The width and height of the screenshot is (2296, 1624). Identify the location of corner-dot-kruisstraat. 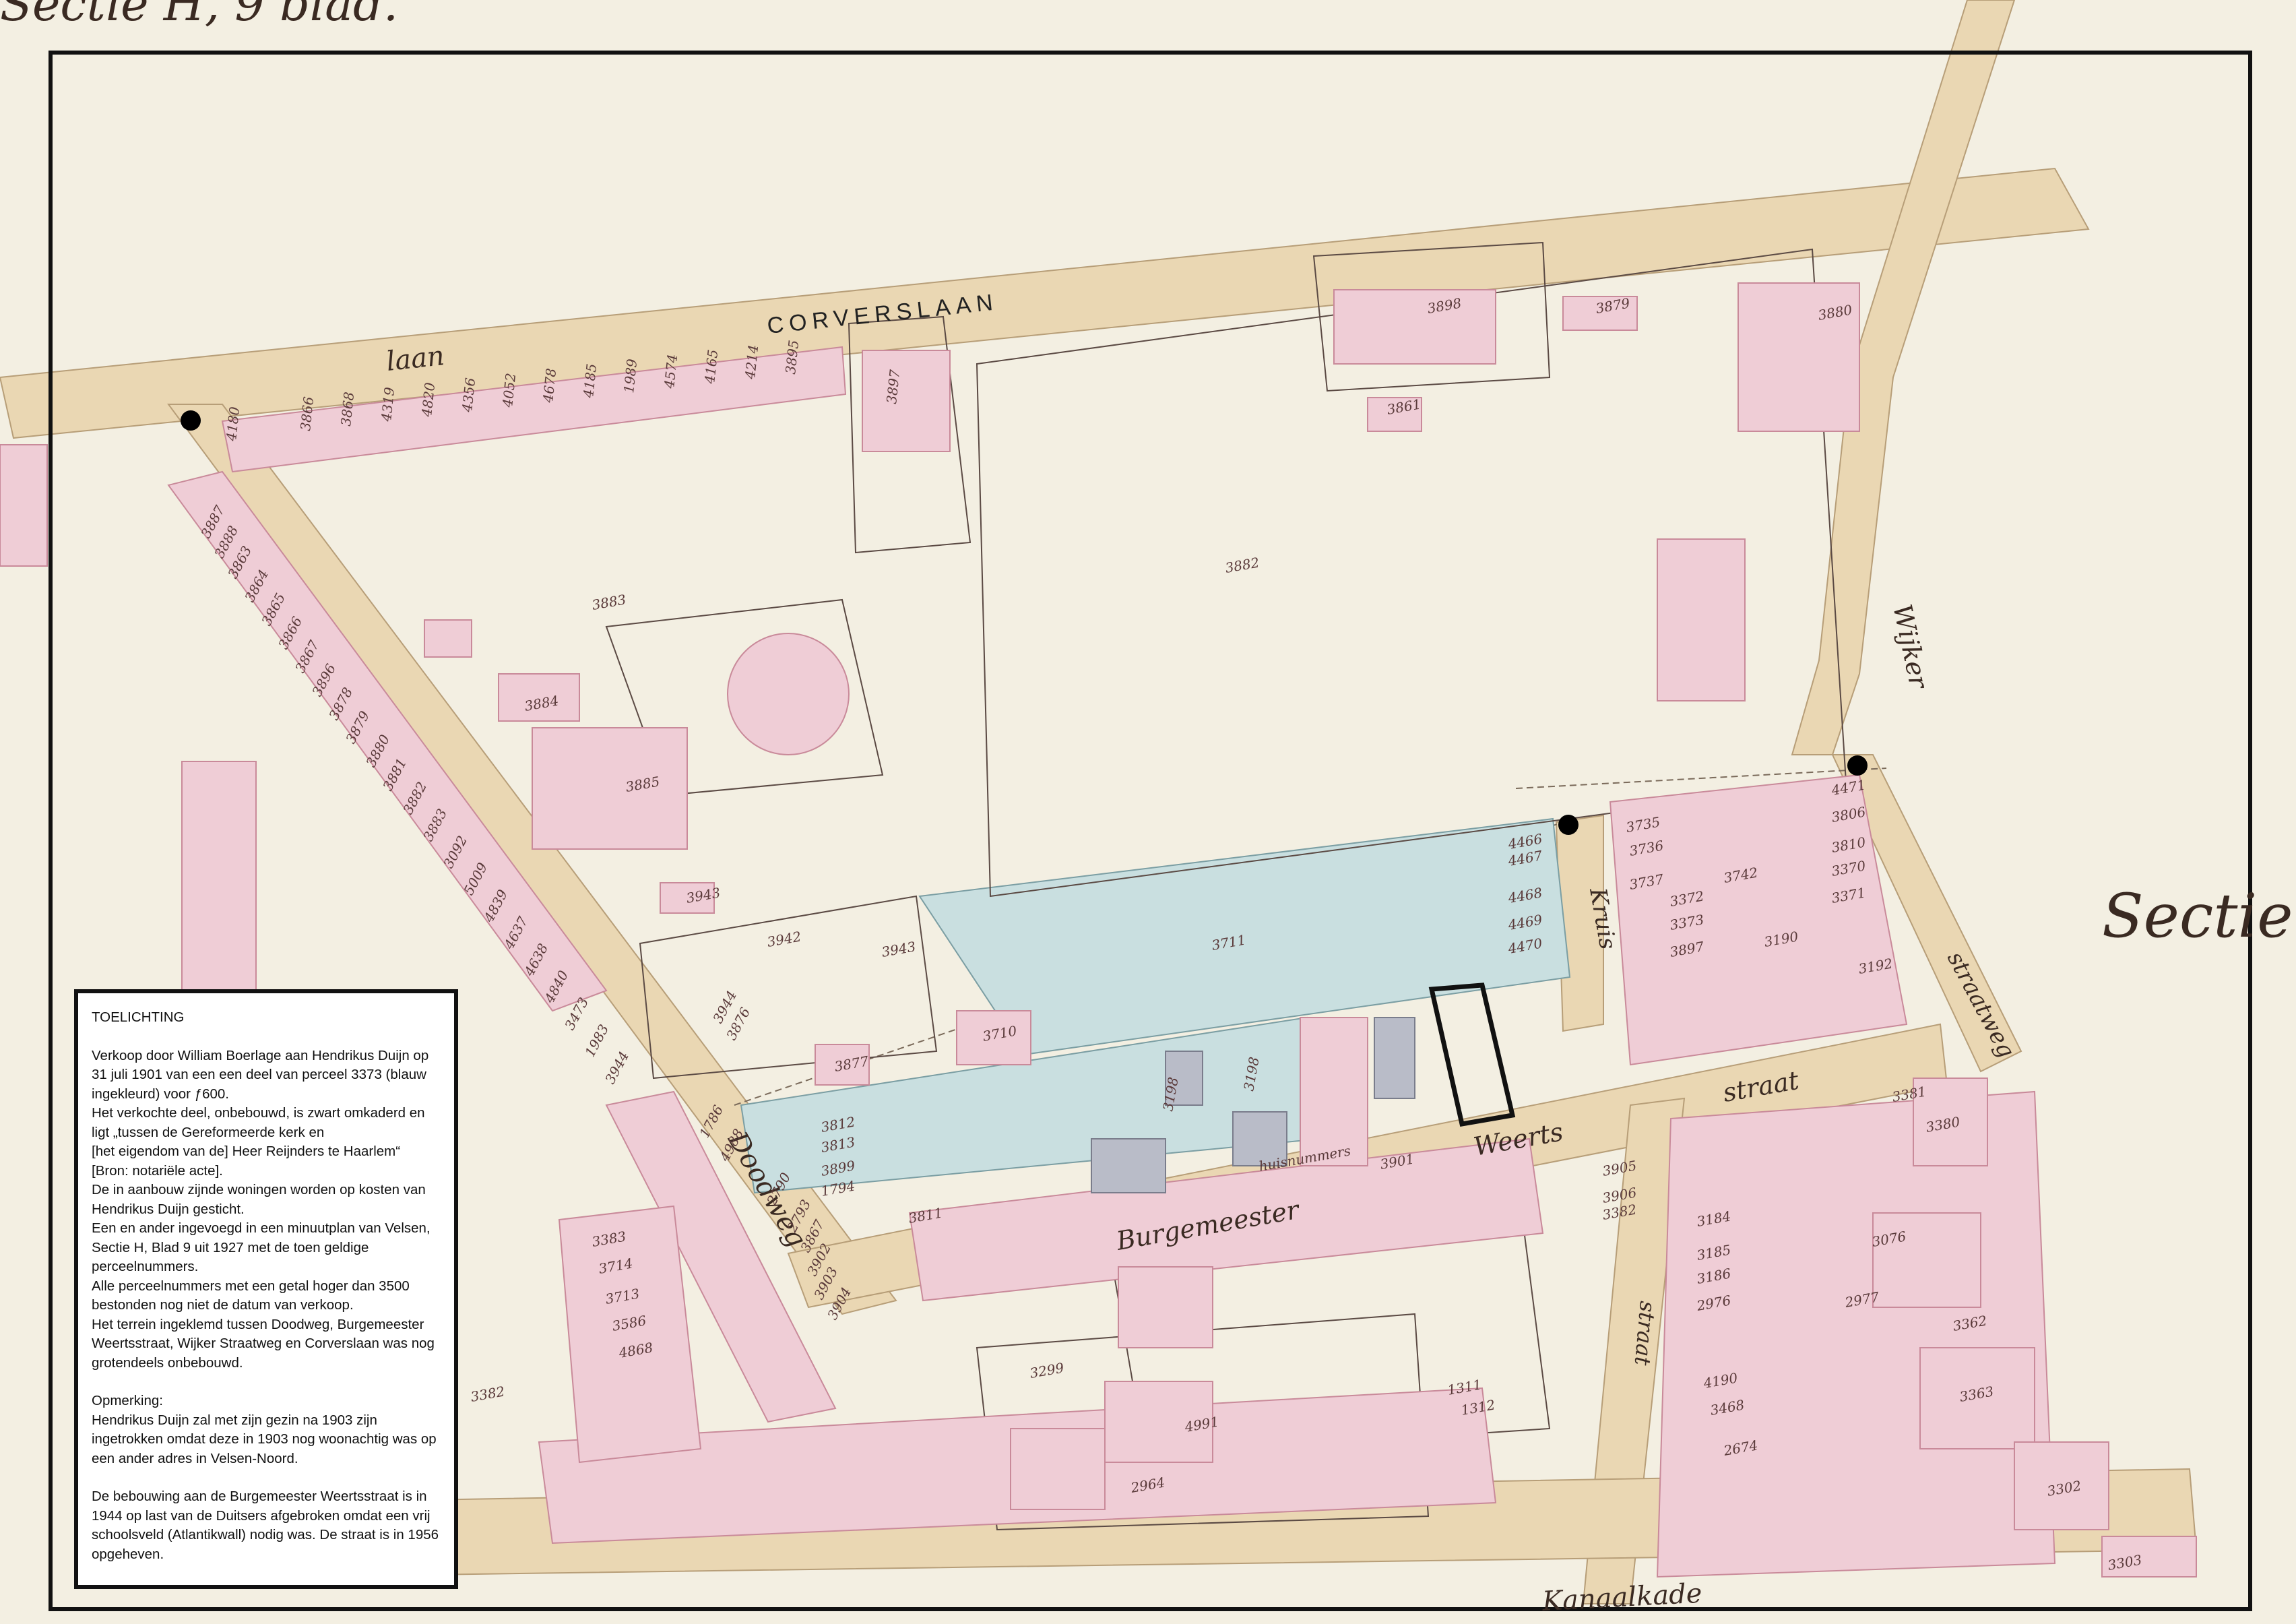
(1568, 825).